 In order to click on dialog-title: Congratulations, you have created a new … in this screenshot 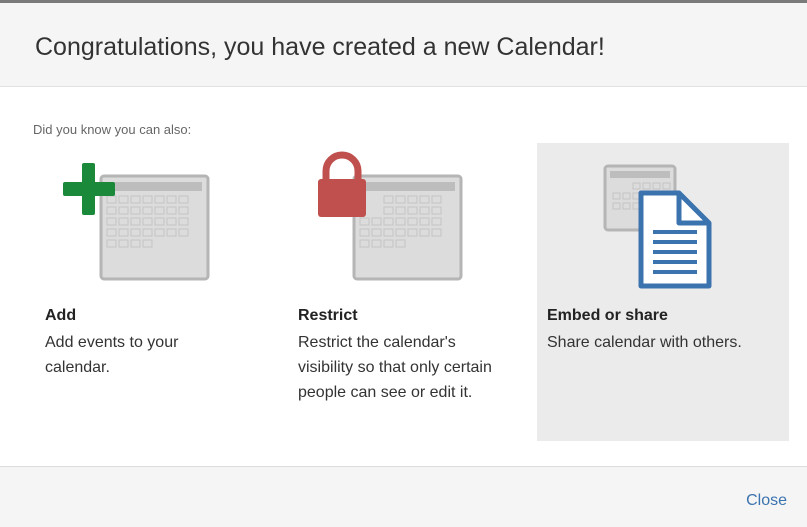, I will do `click(320, 47)`.